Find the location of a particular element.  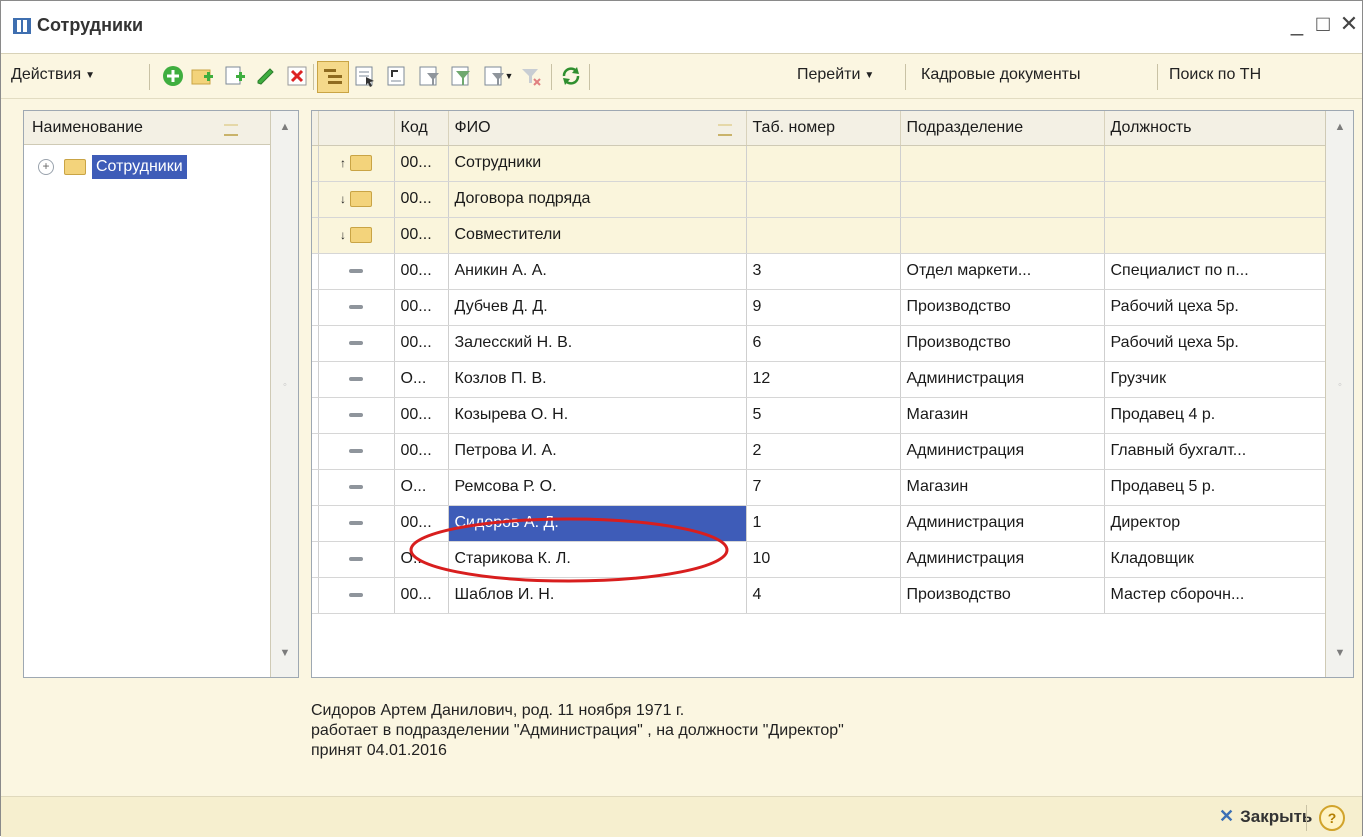

copy-button is located at coordinates (235, 76).